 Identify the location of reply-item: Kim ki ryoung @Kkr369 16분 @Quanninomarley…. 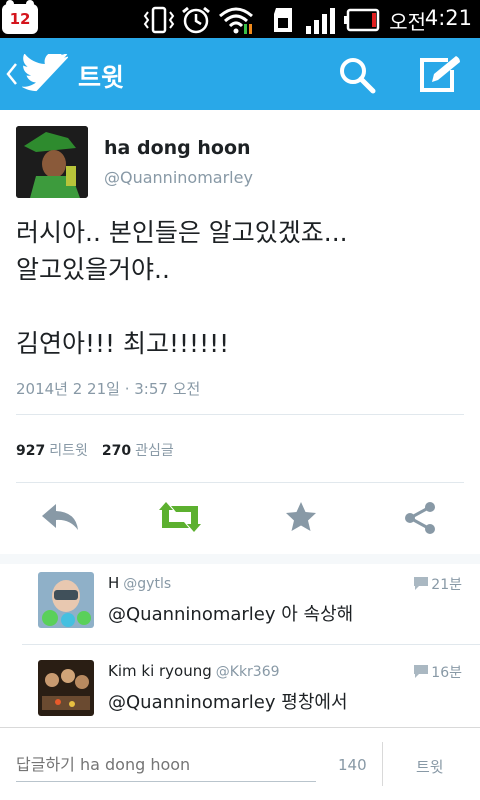
(240, 689).